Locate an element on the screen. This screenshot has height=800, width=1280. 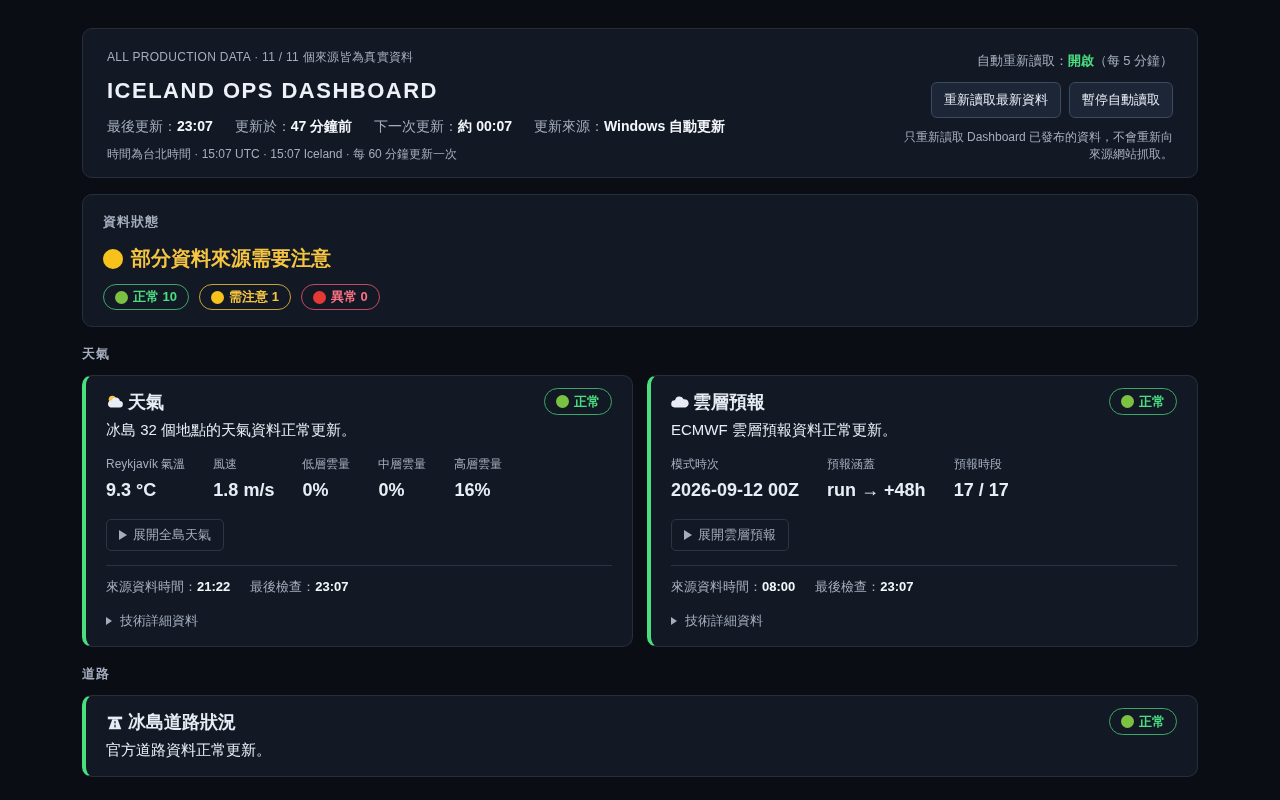
expand-button: 展開全島天氣 is located at coordinates (165, 535).